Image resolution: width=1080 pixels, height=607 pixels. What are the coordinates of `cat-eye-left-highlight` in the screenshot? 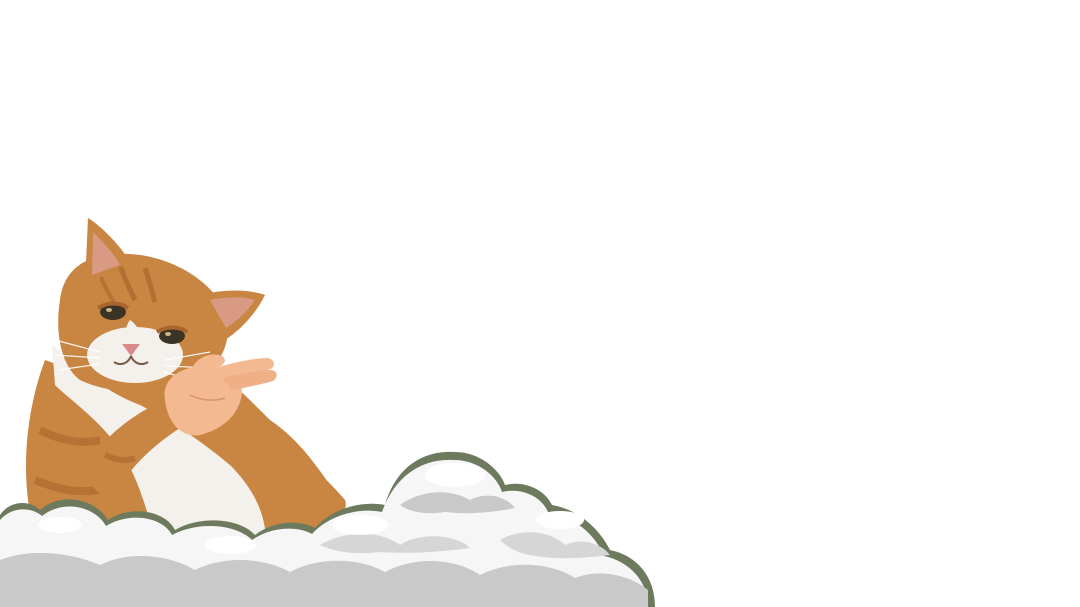 It's located at (109, 310).